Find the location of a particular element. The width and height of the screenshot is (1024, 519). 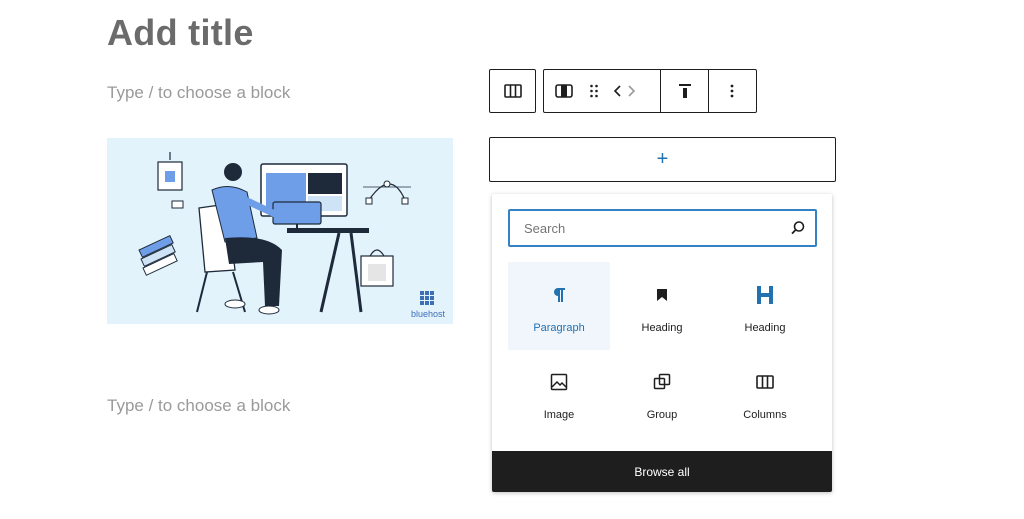

search-box is located at coordinates (662, 228).